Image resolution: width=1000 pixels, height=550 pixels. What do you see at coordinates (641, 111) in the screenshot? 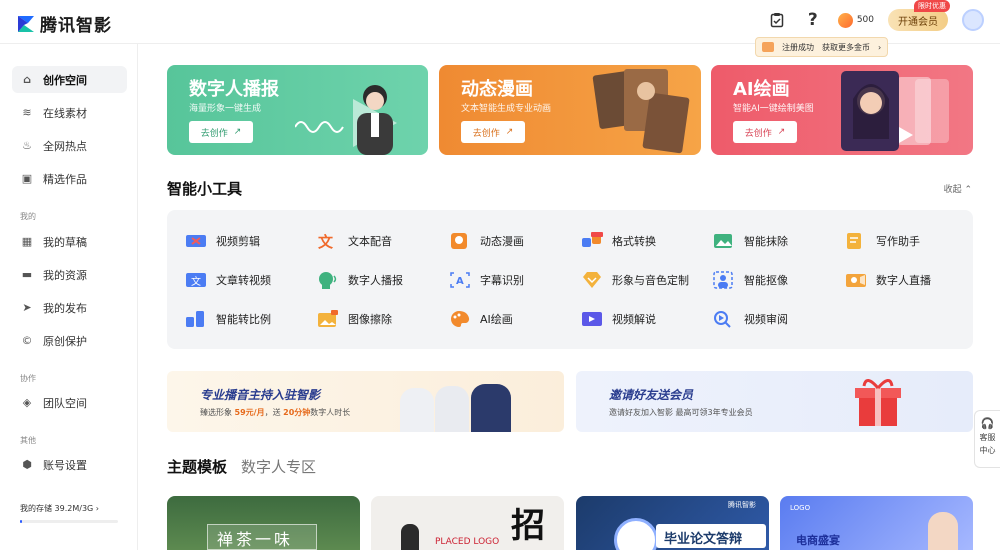
I see `comic-illustration` at bounding box center [641, 111].